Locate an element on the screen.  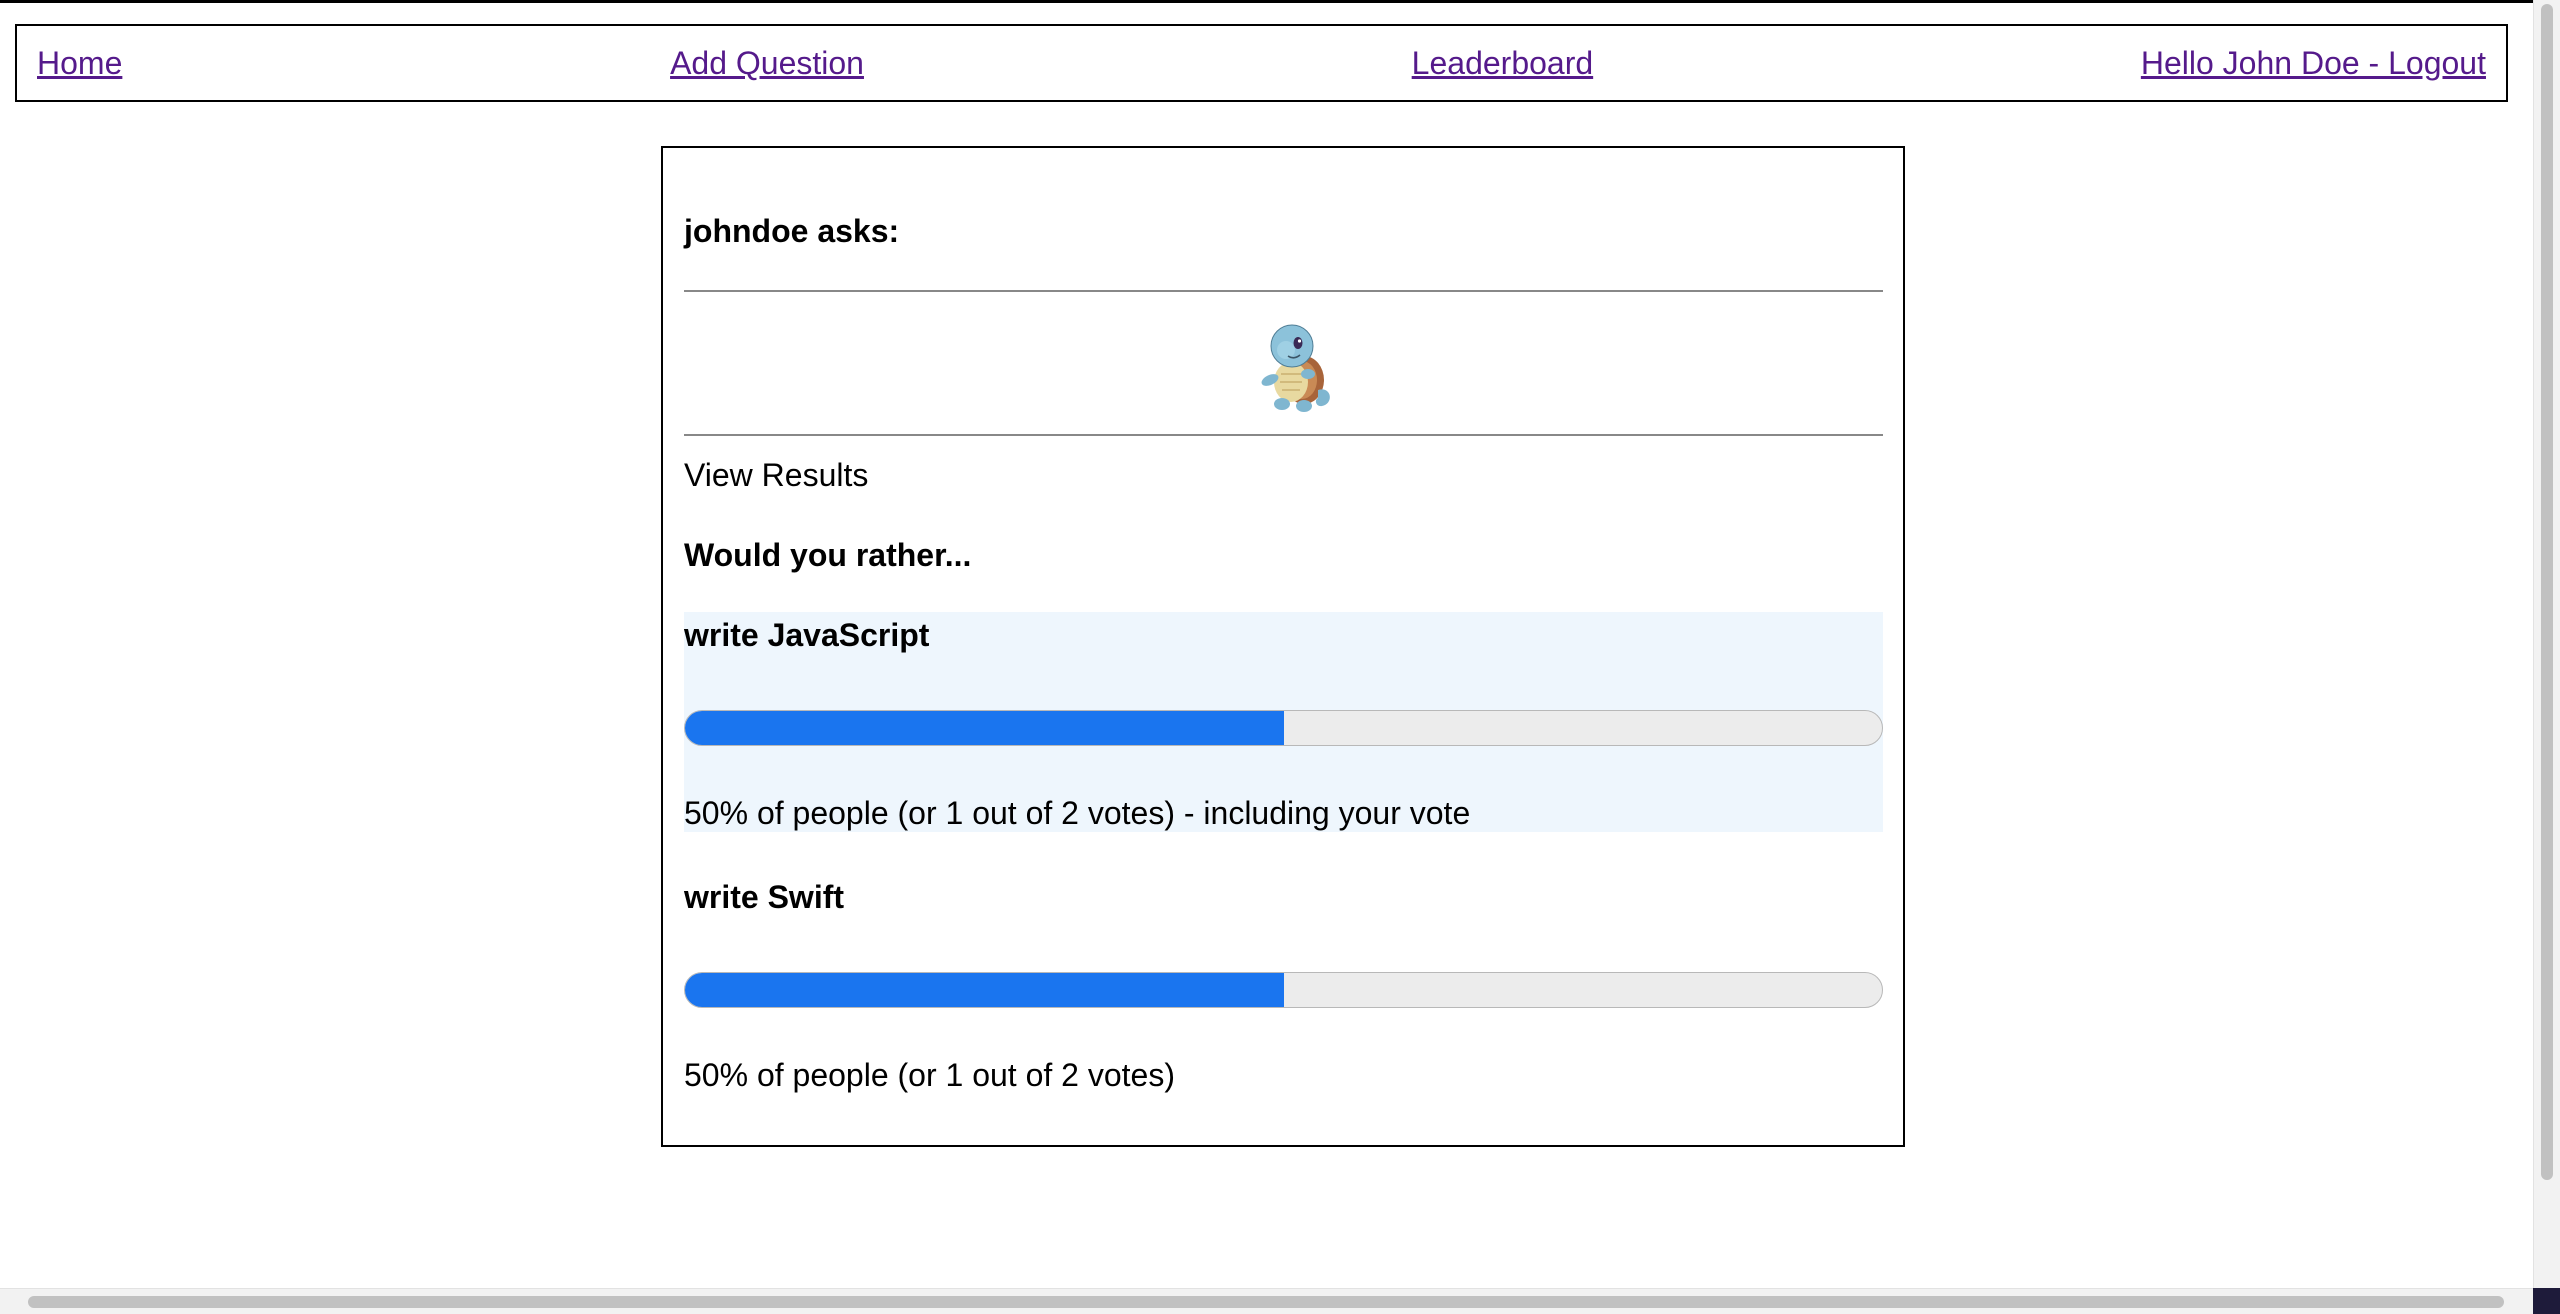
avatar is located at coordinates (1286, 364).